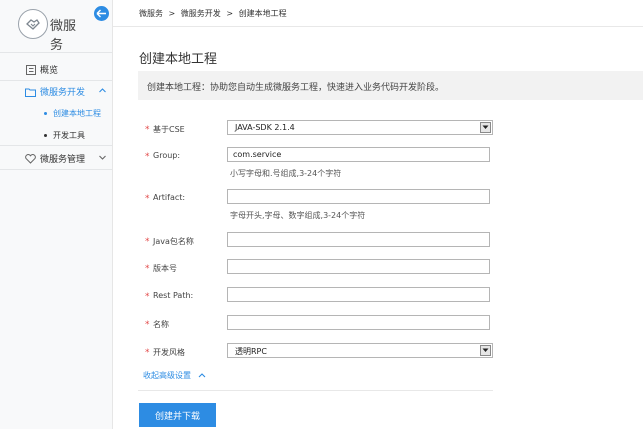  What do you see at coordinates (178, 59) in the screenshot?
I see `page-title: 创建本地工程` at bounding box center [178, 59].